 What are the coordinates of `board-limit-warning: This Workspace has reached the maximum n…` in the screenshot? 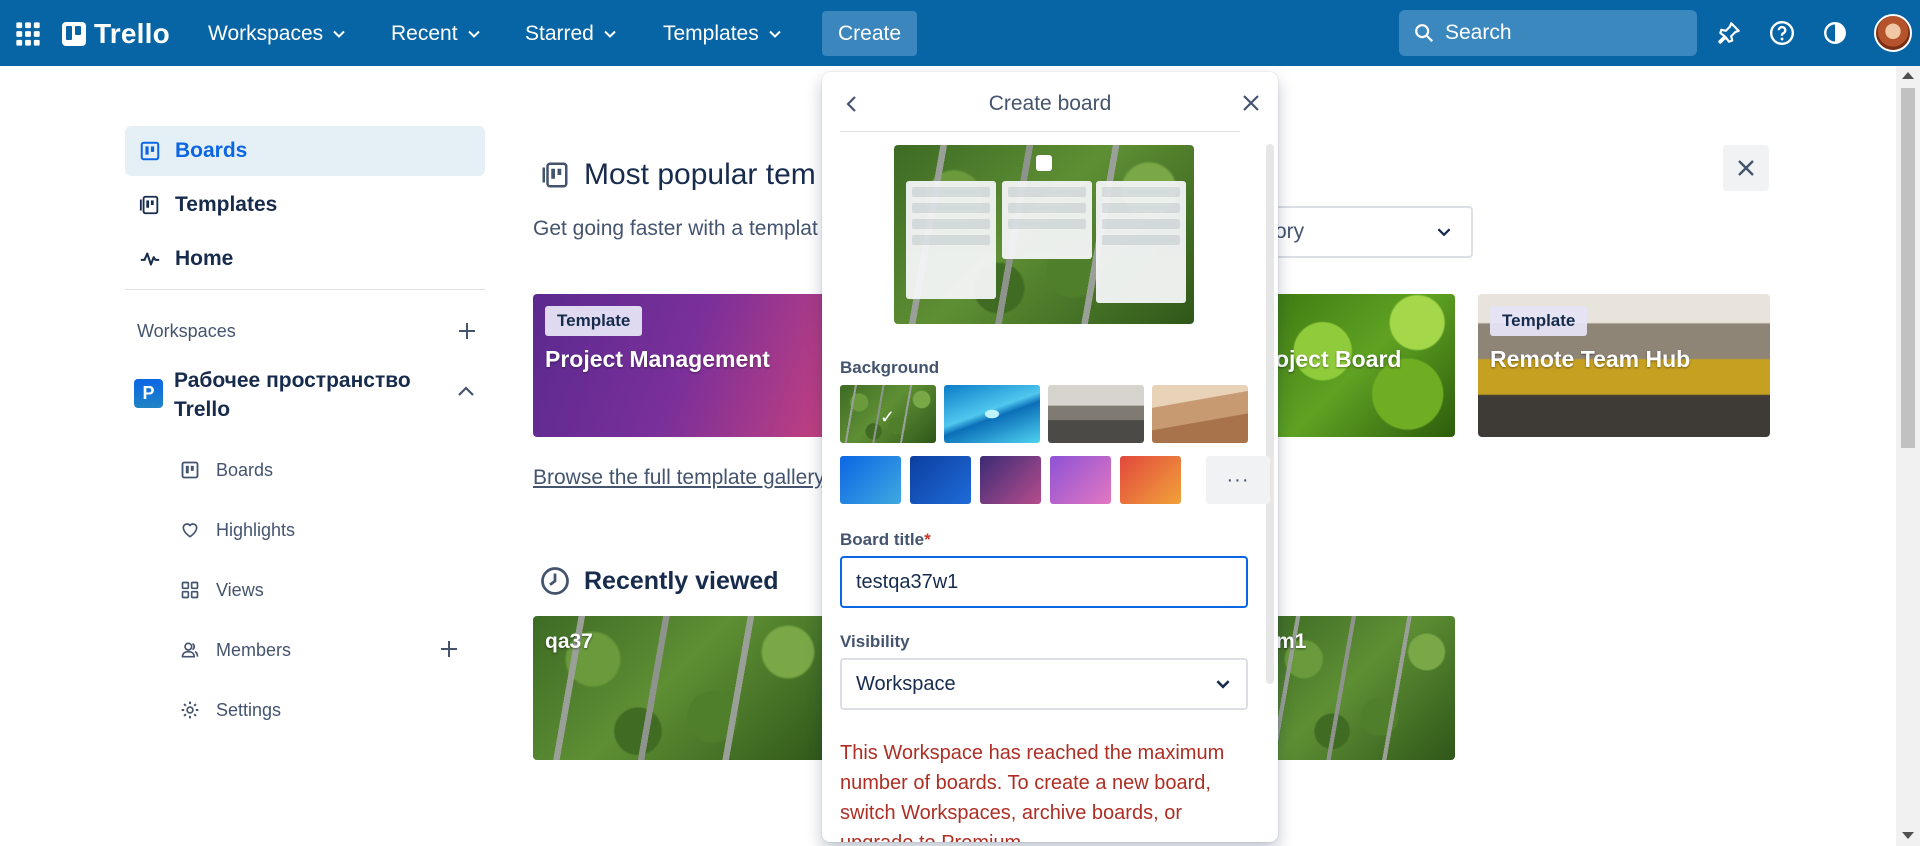 It's located at (1032, 792).